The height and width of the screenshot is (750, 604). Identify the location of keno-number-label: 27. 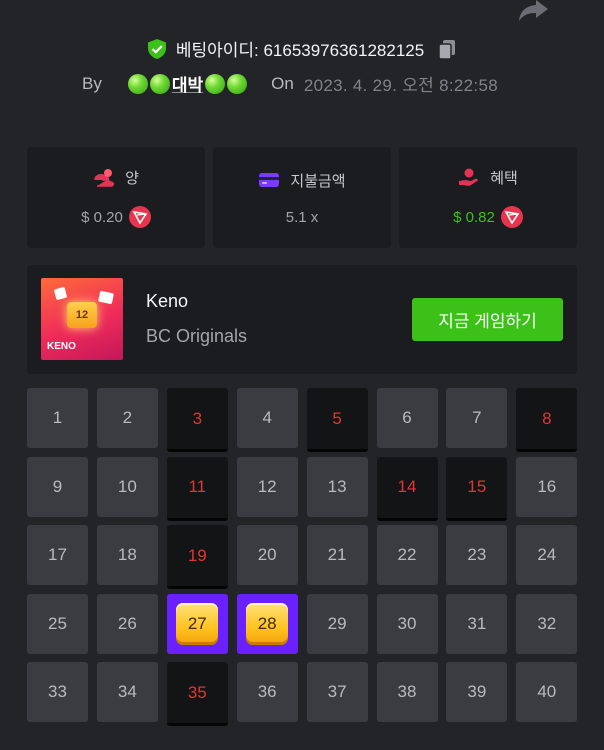
(197, 623).